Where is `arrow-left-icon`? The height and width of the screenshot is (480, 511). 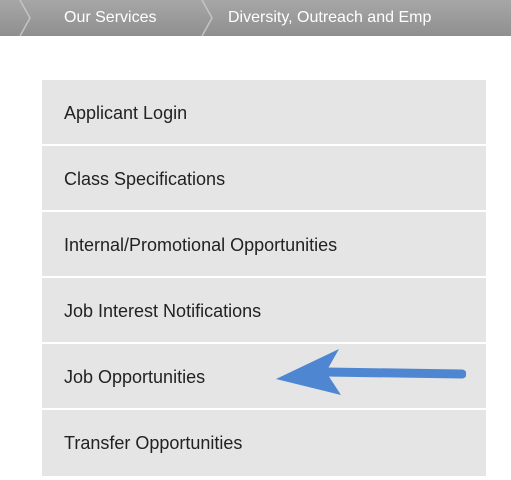 arrow-left-icon is located at coordinates (371, 372).